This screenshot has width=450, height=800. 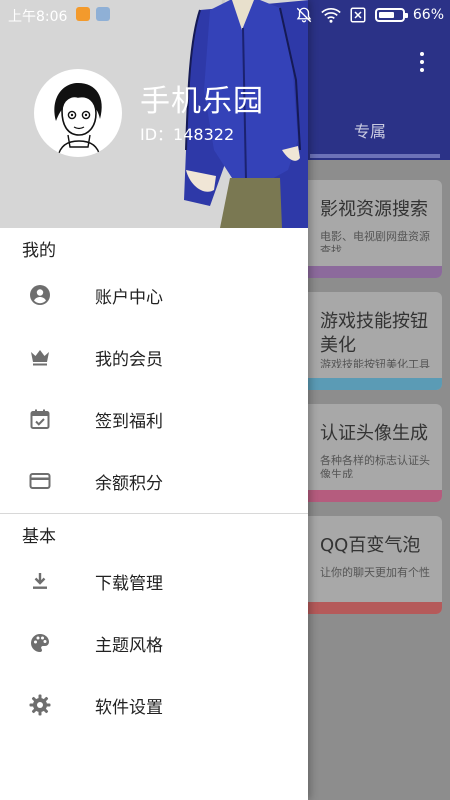 I want to click on user-avatar, so click(x=78, y=113).